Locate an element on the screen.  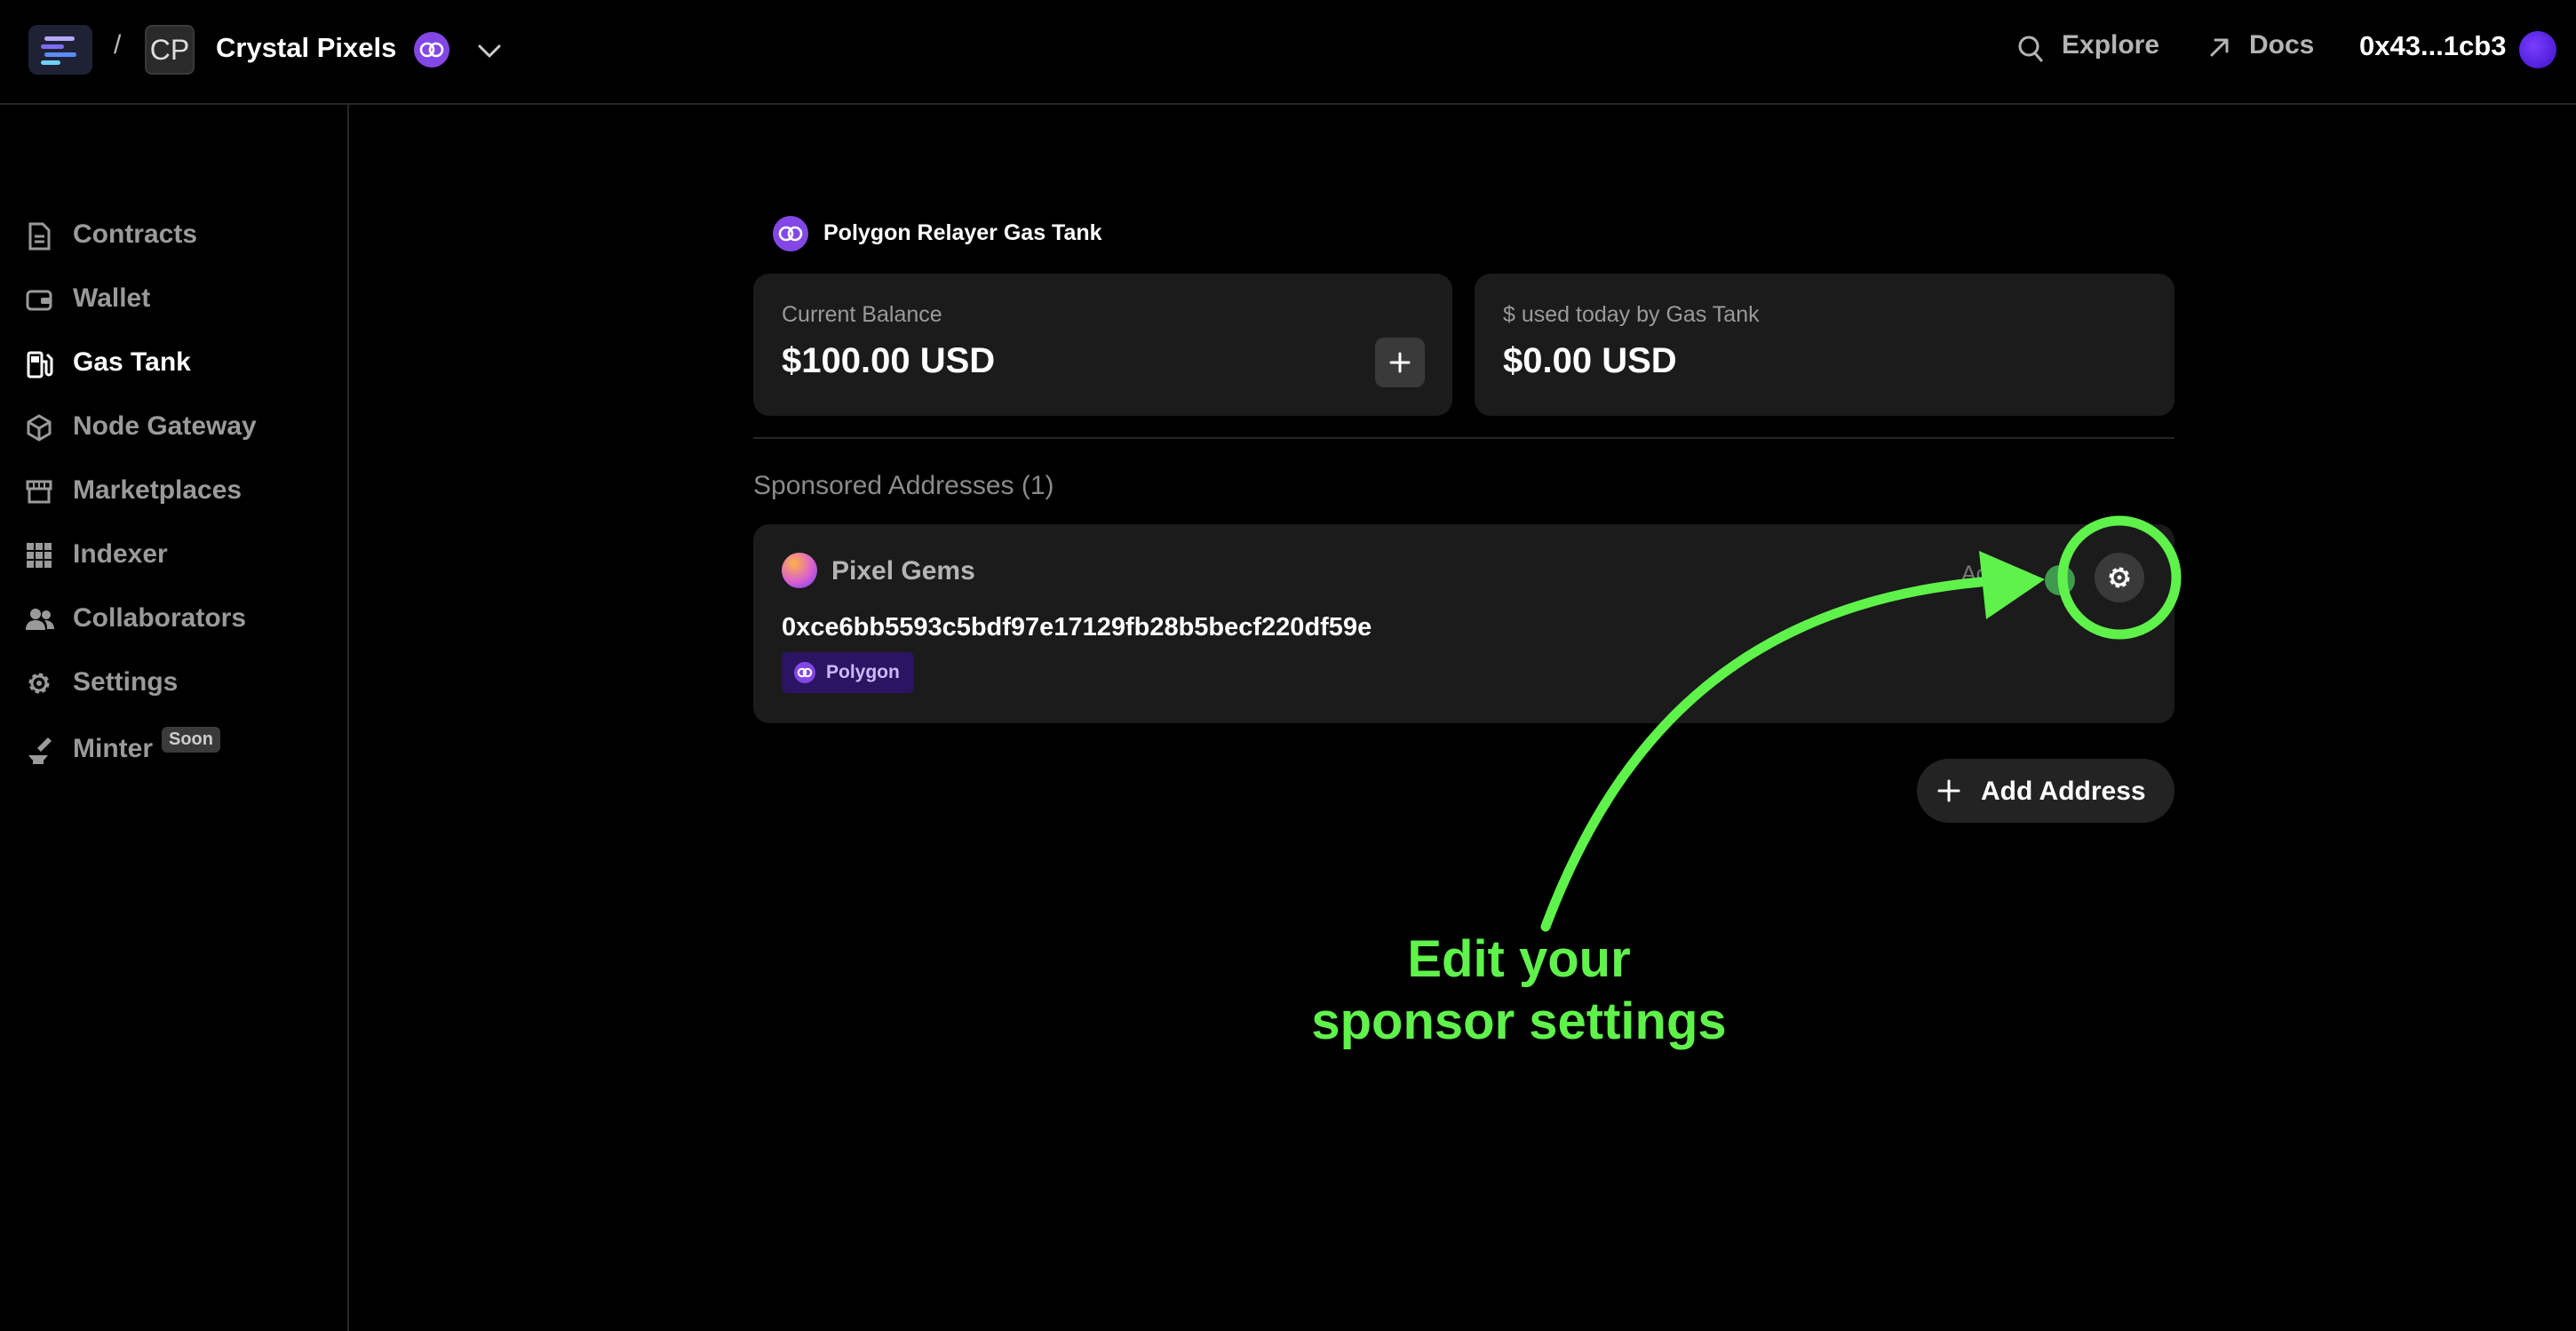
cube-icon is located at coordinates (39, 429).